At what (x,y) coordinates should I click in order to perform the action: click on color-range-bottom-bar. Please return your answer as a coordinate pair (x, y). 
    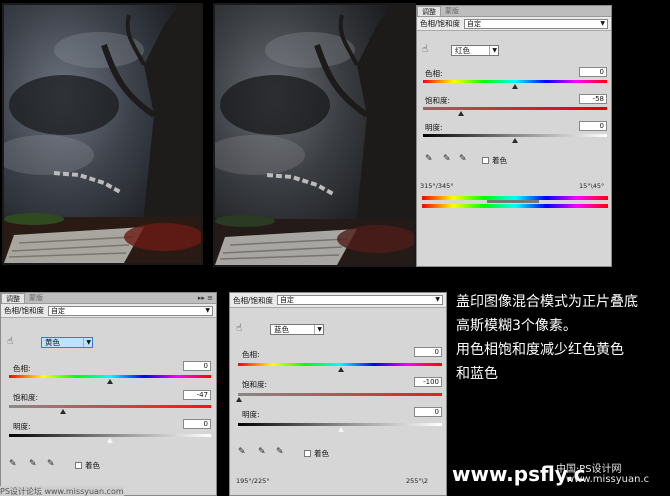
    Looking at the image, I should click on (515, 206).